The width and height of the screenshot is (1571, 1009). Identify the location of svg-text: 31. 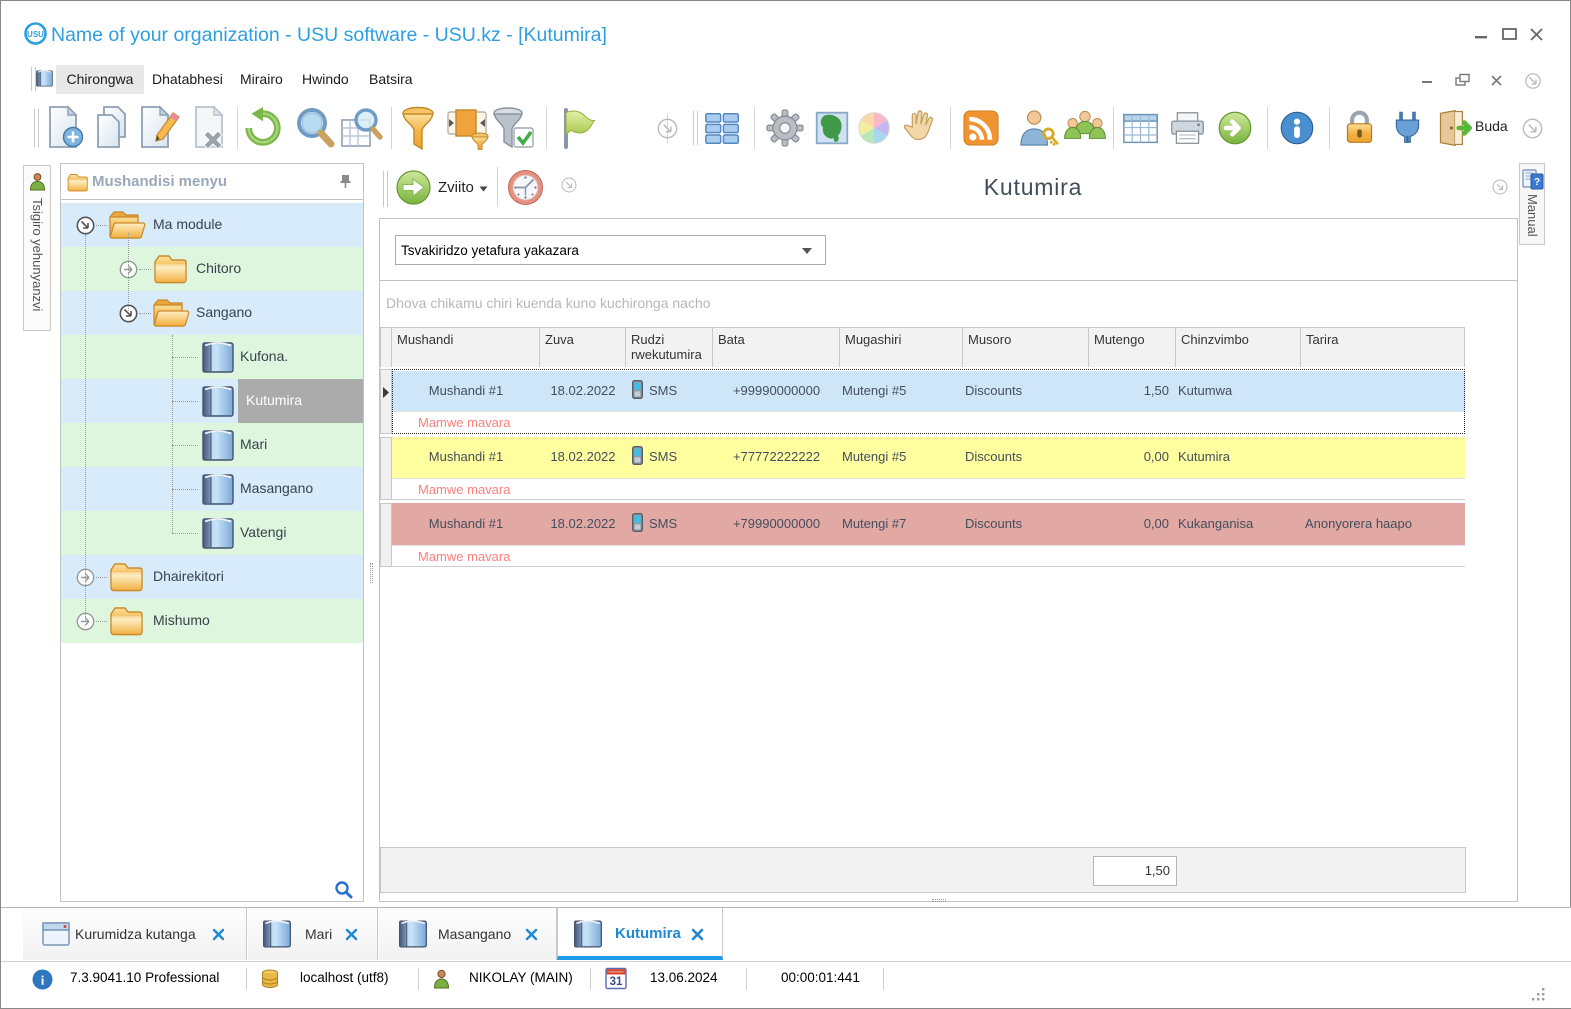
(616, 982).